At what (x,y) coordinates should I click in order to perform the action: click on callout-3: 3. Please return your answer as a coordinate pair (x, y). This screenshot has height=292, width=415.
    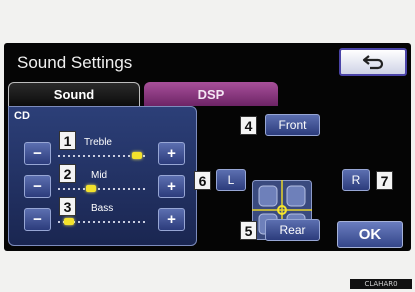
    Looking at the image, I should click on (67, 206).